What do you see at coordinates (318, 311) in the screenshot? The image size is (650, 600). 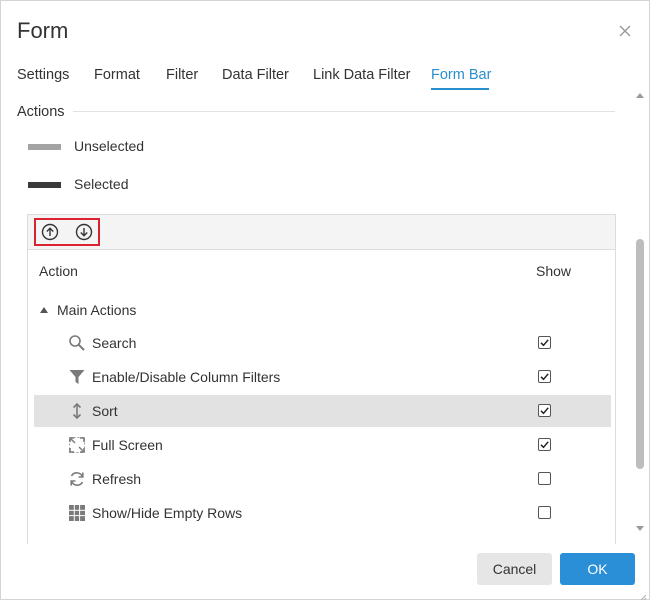 I see `group-main-actions: Main Actions` at bounding box center [318, 311].